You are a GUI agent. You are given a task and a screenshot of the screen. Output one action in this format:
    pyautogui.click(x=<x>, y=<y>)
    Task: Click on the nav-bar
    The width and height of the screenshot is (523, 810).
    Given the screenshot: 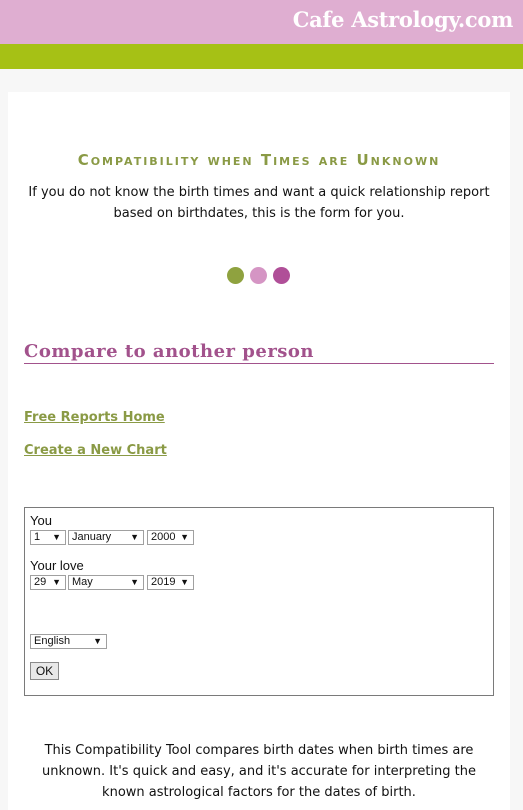 What is the action you would take?
    pyautogui.click(x=261, y=56)
    